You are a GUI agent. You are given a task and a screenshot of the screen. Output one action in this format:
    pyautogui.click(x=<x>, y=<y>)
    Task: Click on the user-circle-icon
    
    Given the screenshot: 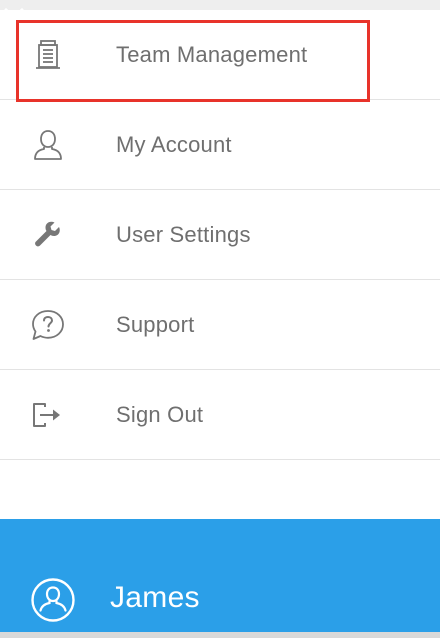 What is the action you would take?
    pyautogui.click(x=53, y=600)
    